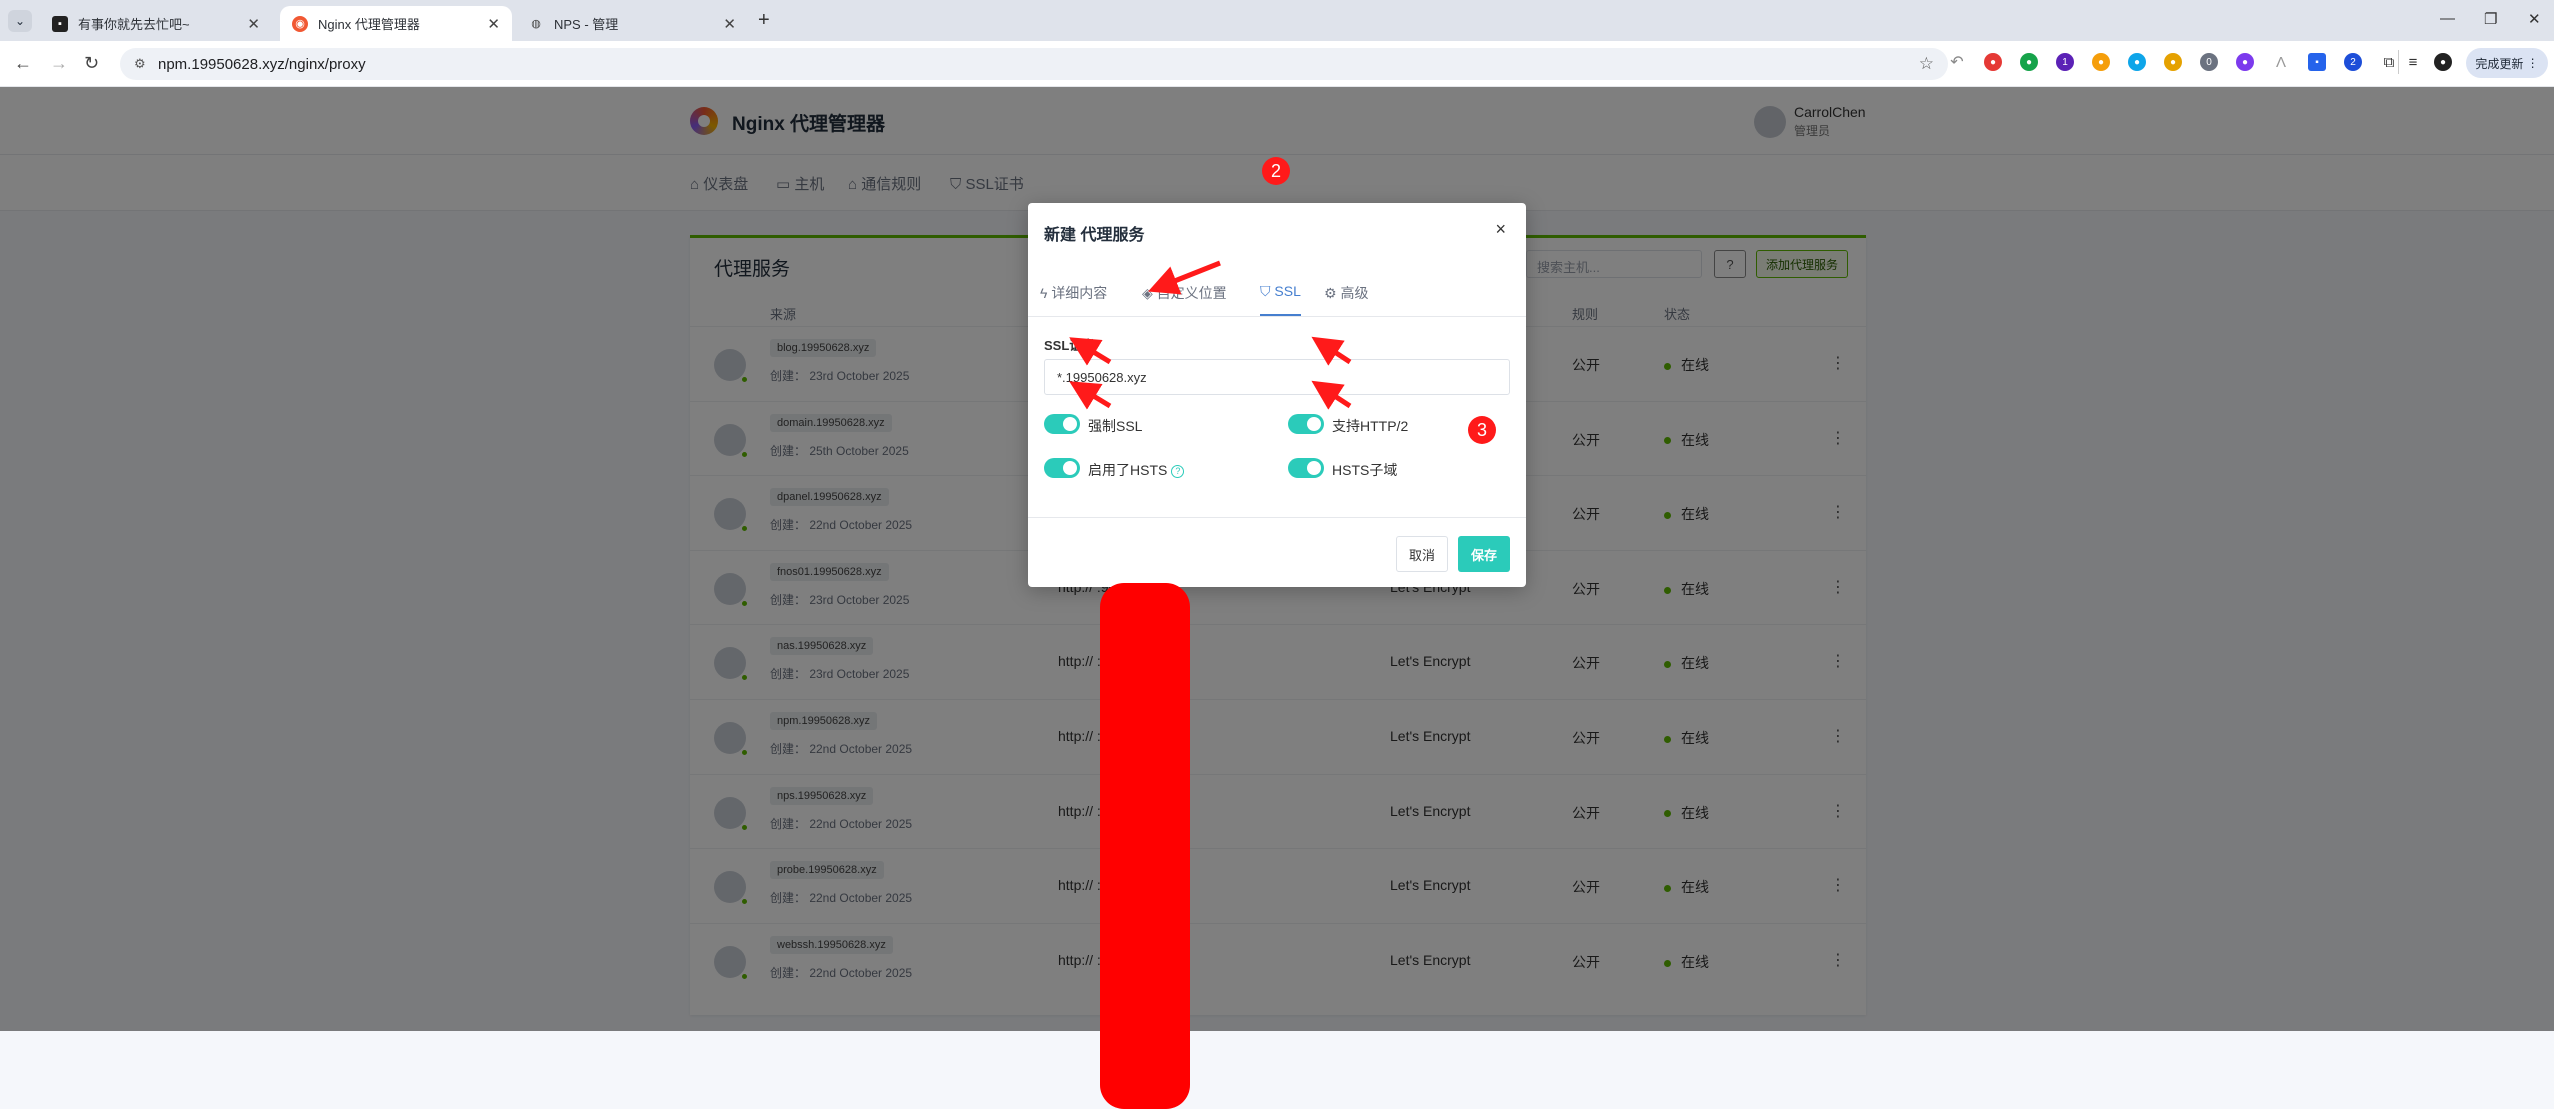 Image resolution: width=2554 pixels, height=1109 pixels. What do you see at coordinates (91, 63) in the screenshot?
I see `reload-icon: ↻` at bounding box center [91, 63].